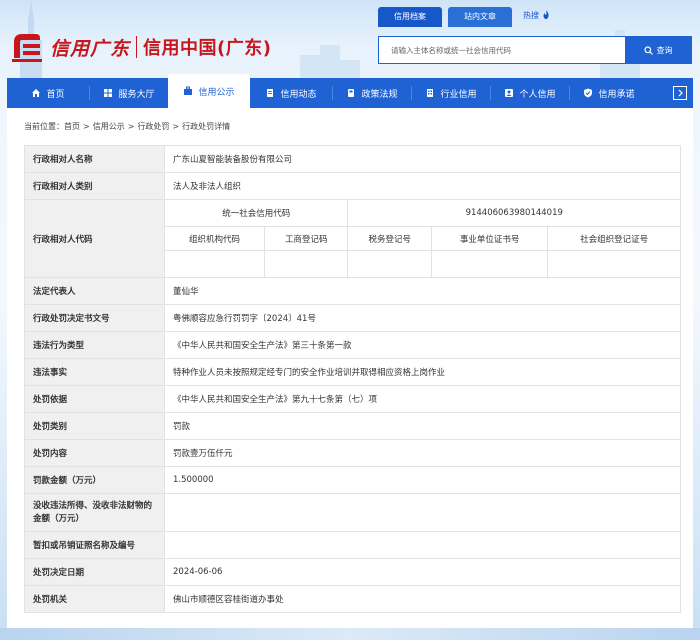  What do you see at coordinates (94, 426) in the screenshot?
I see `field-label: 处罚类别` at bounding box center [94, 426].